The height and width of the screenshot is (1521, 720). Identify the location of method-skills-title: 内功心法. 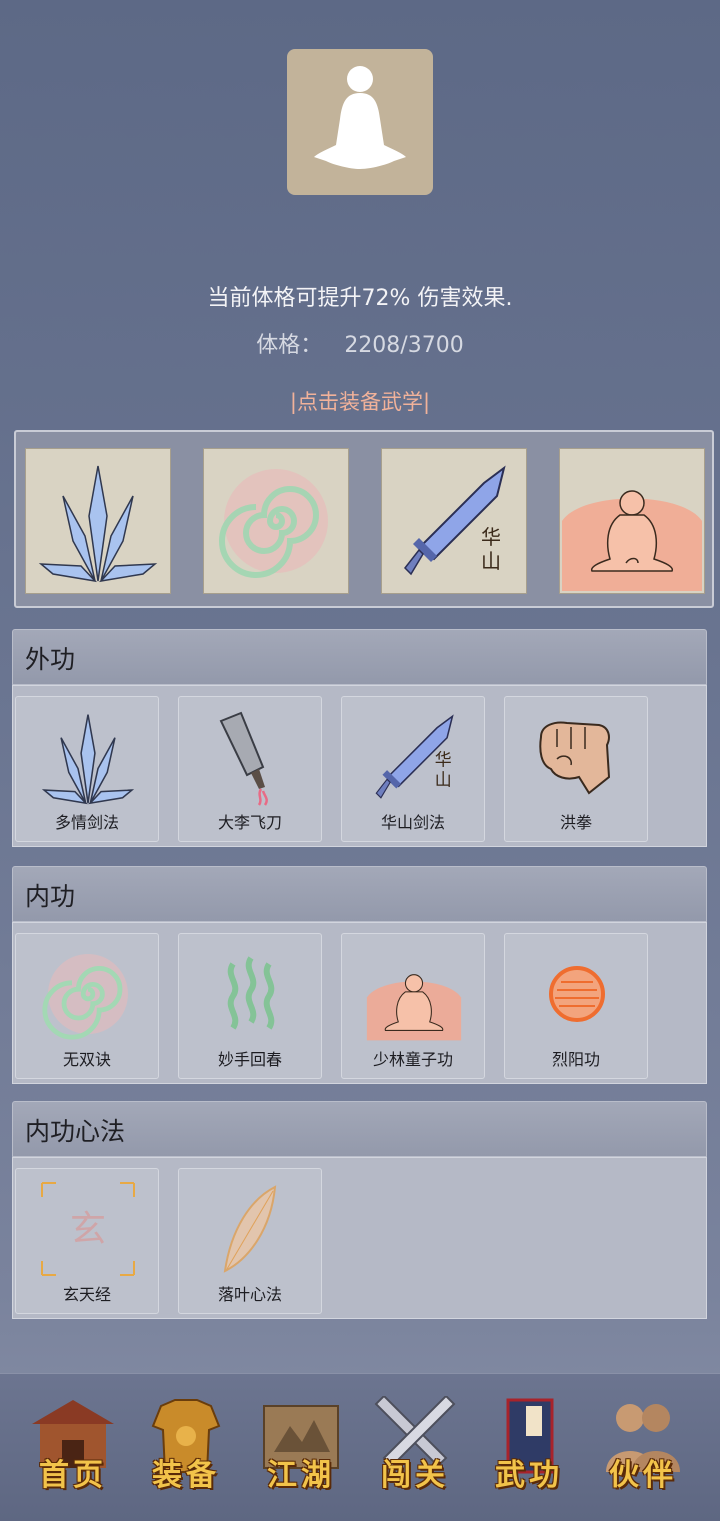
(75, 1131).